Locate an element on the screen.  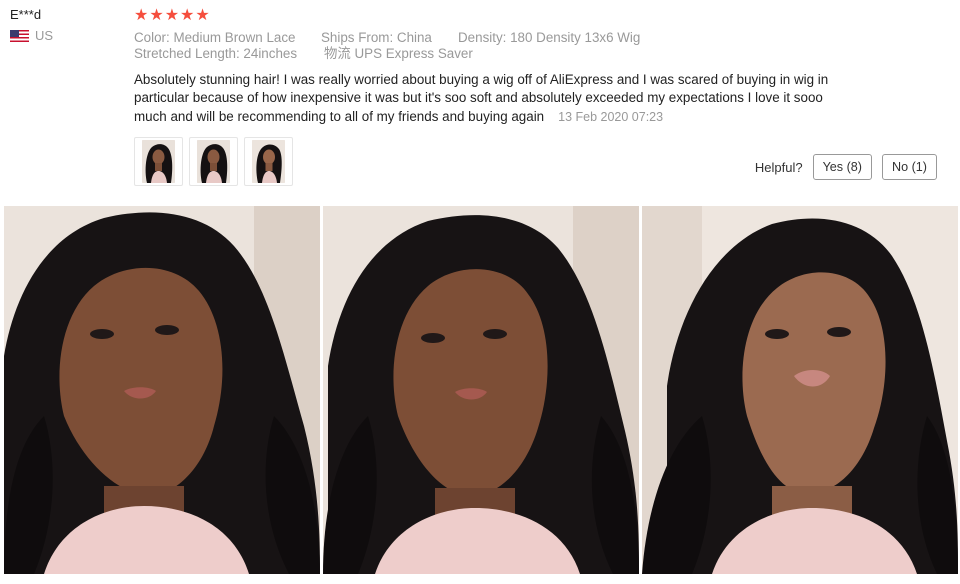
reviewer-name: E***d is located at coordinates (26, 14).